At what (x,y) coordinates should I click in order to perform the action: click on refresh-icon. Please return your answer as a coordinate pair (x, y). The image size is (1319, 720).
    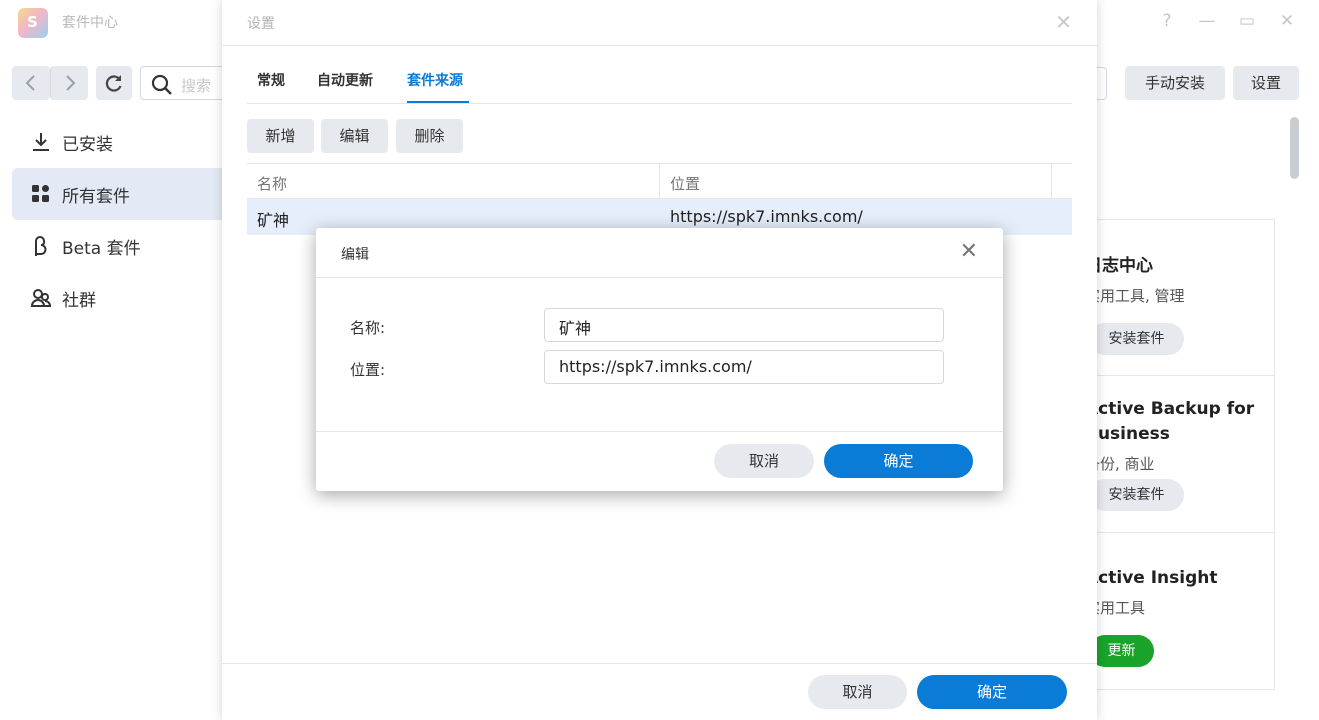
    Looking at the image, I should click on (113, 83).